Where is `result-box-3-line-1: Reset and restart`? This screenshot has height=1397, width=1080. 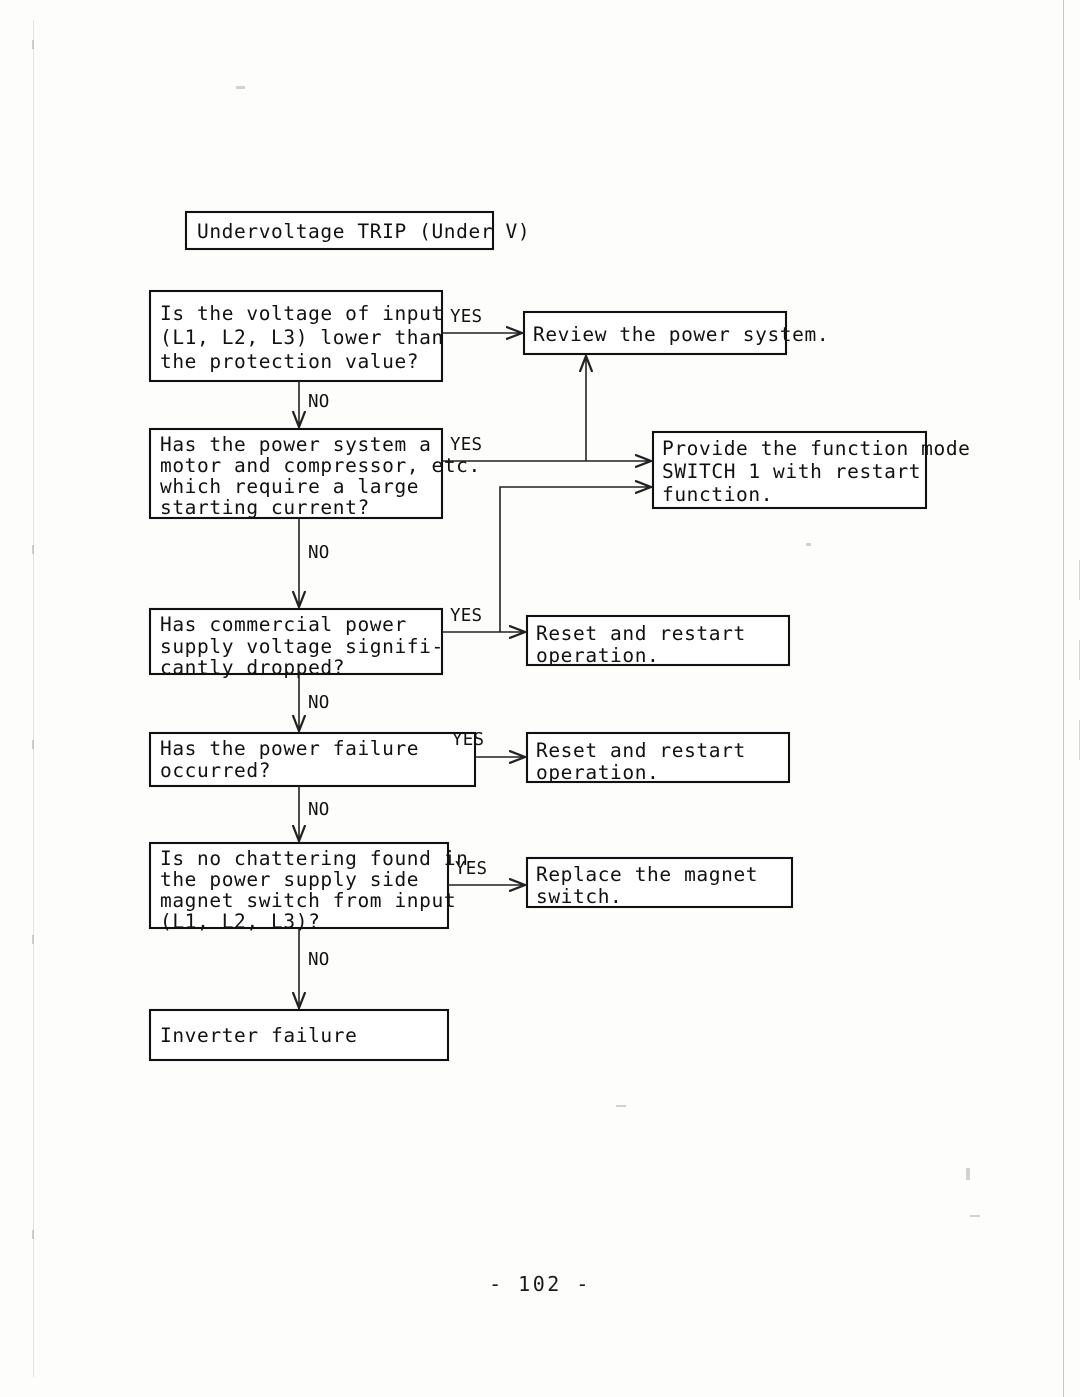
result-box-3-line-1: Reset and restart is located at coordinates (641, 633).